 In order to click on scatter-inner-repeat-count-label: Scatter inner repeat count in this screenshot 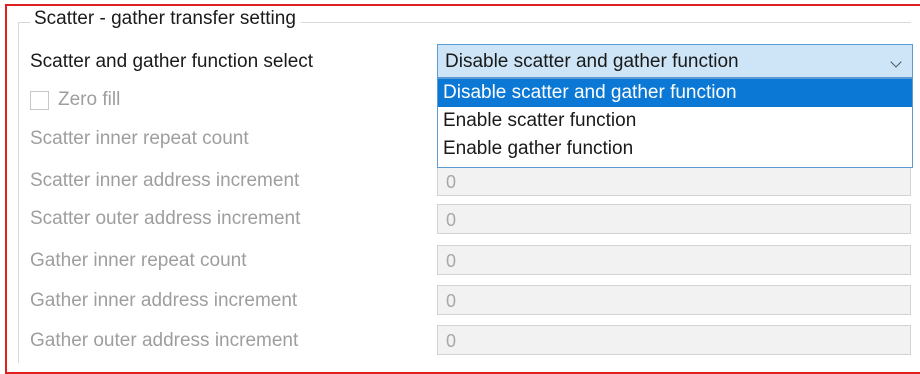, I will do `click(139, 138)`.